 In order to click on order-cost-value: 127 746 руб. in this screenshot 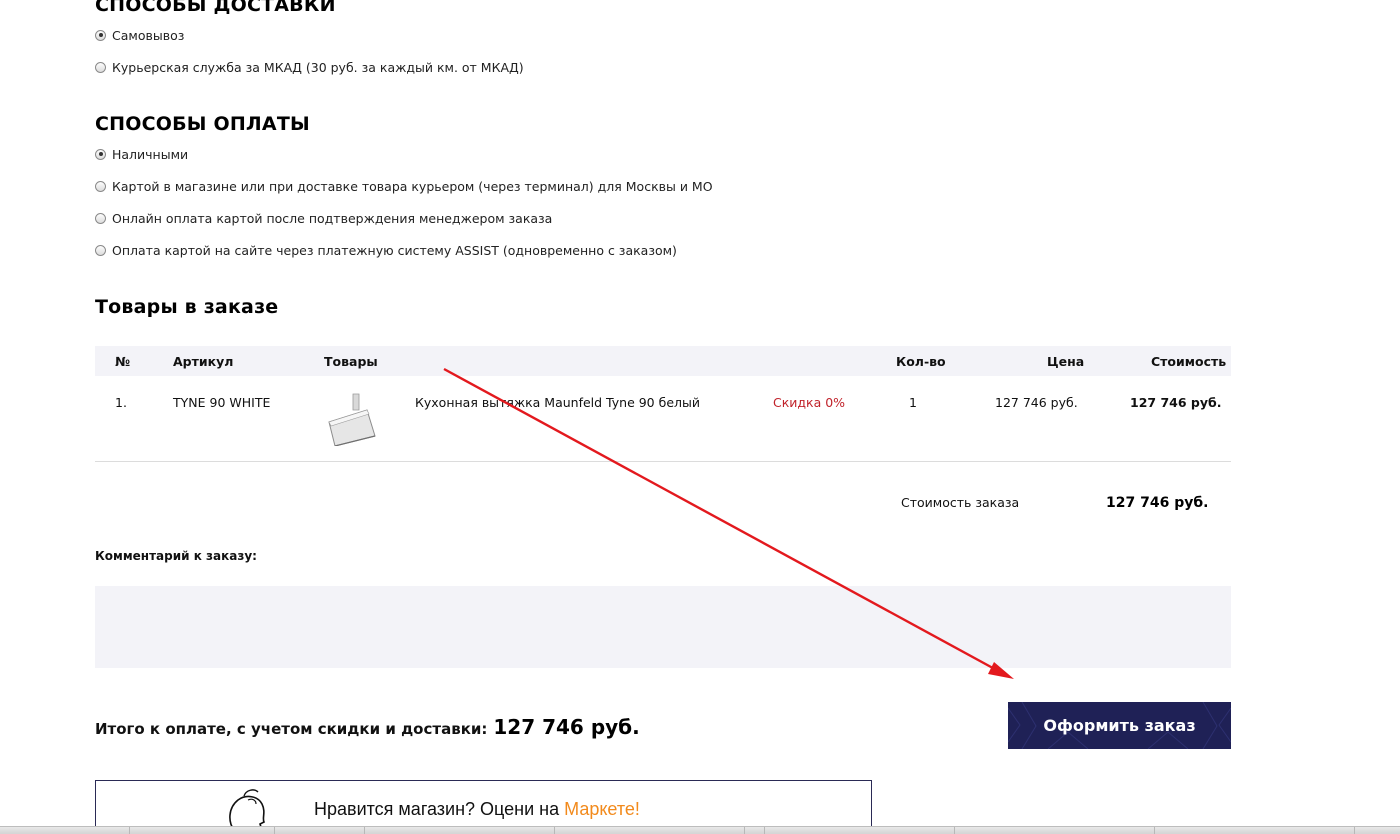, I will do `click(1157, 503)`.